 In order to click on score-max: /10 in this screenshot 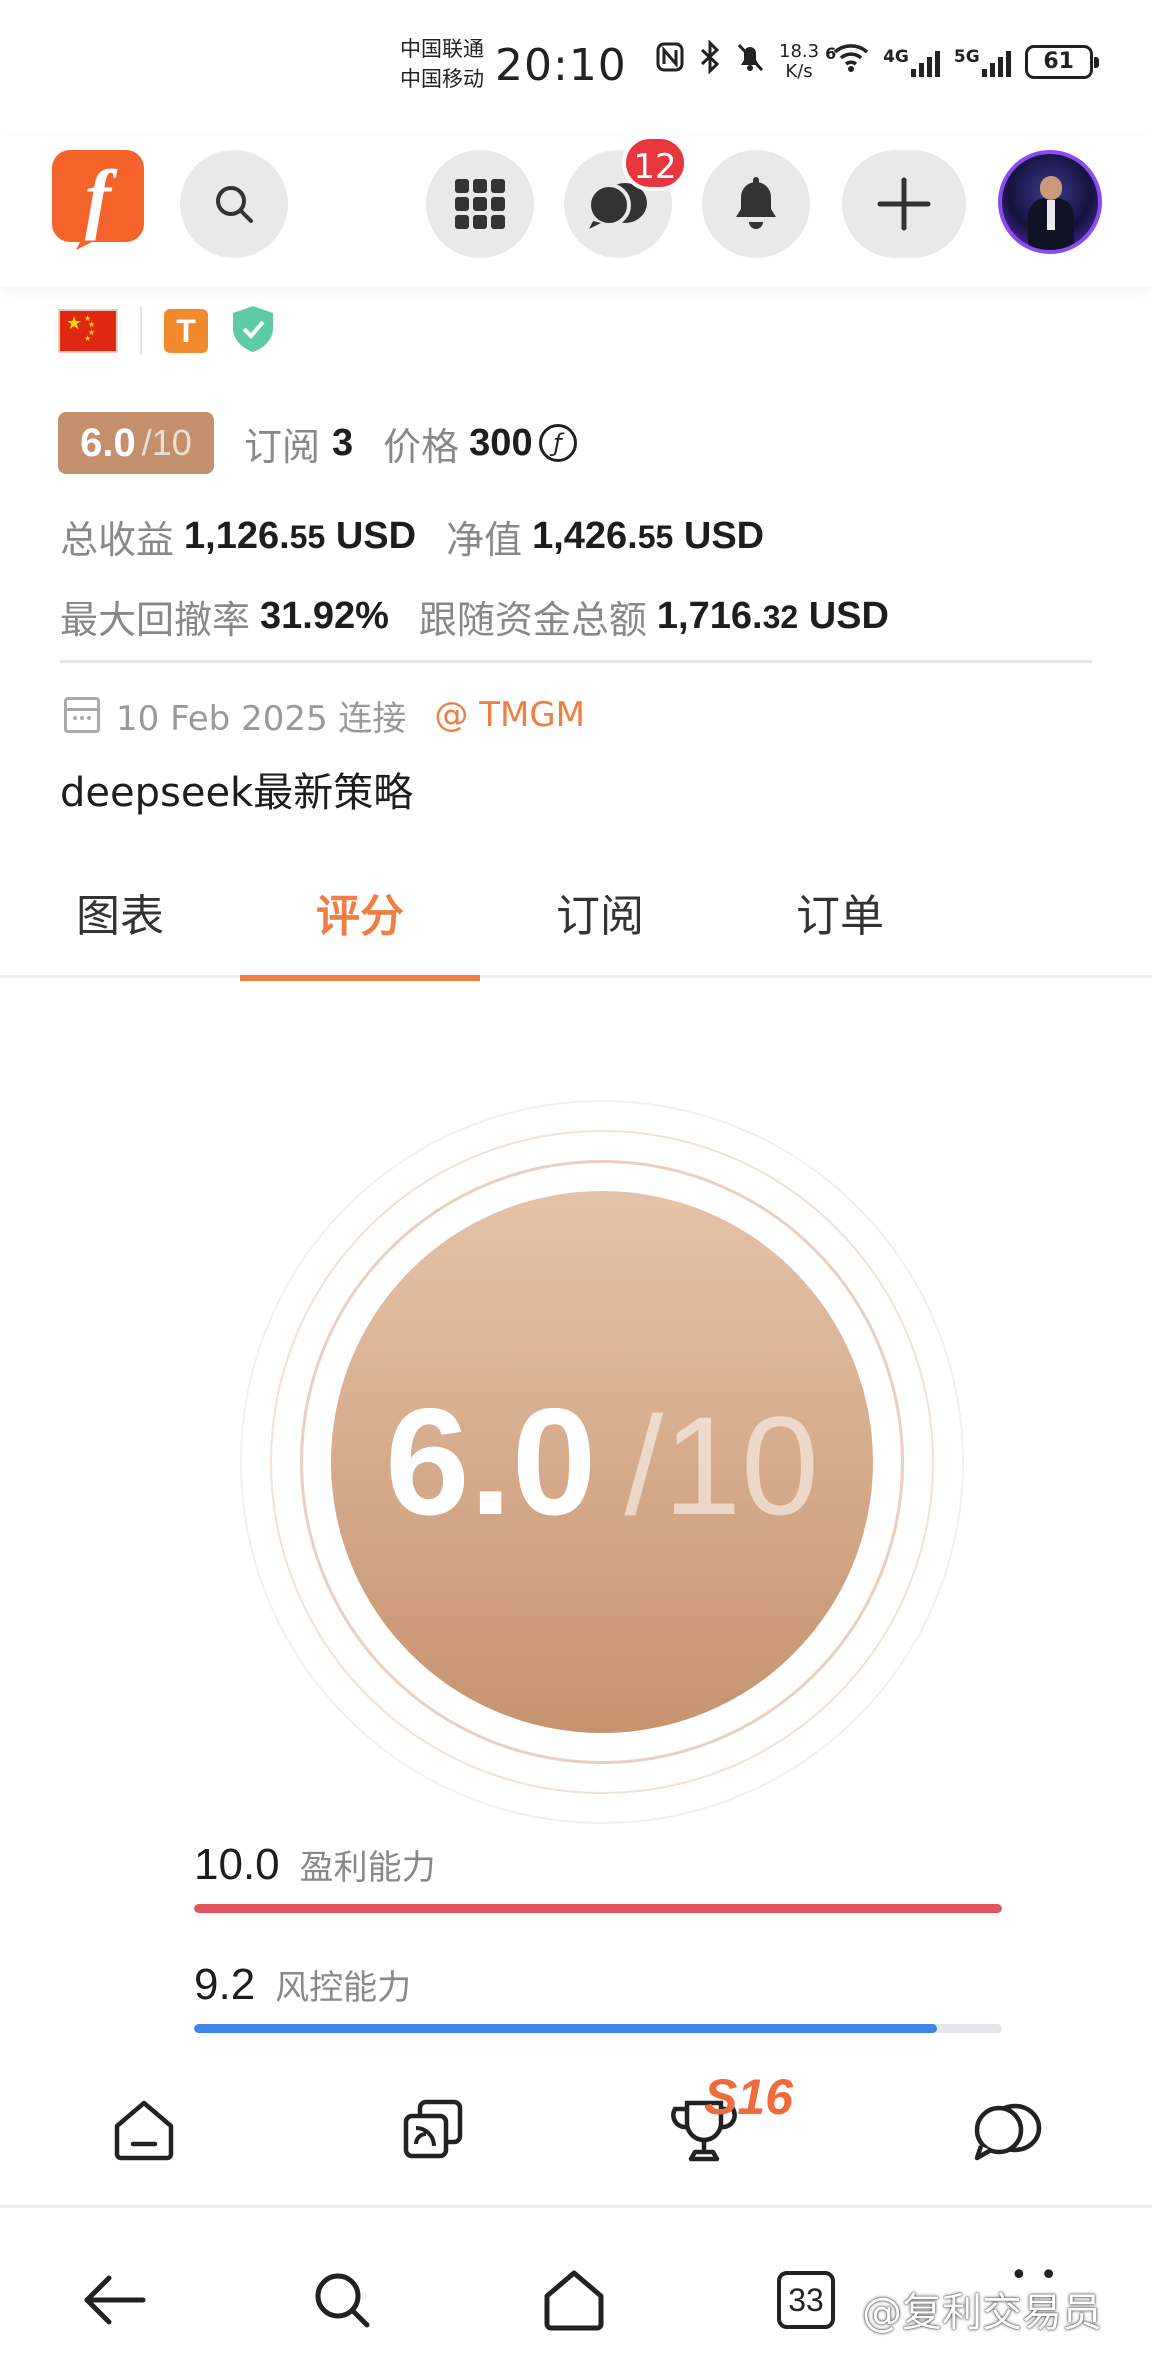, I will do `click(166, 442)`.